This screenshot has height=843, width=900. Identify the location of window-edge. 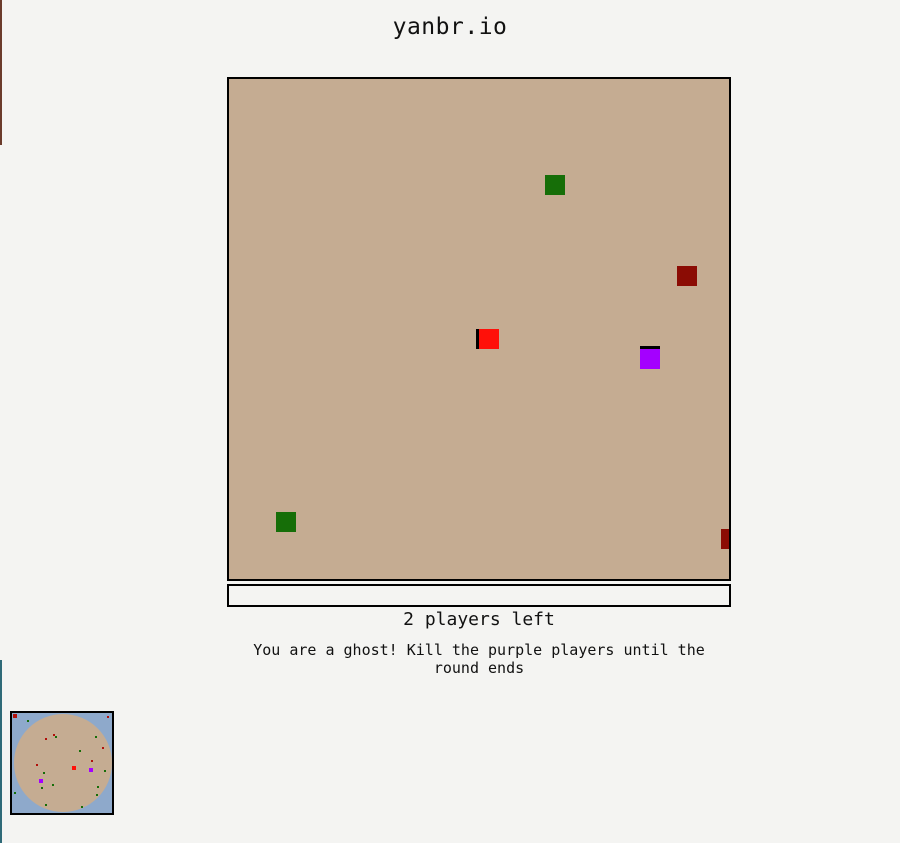
(1, 751).